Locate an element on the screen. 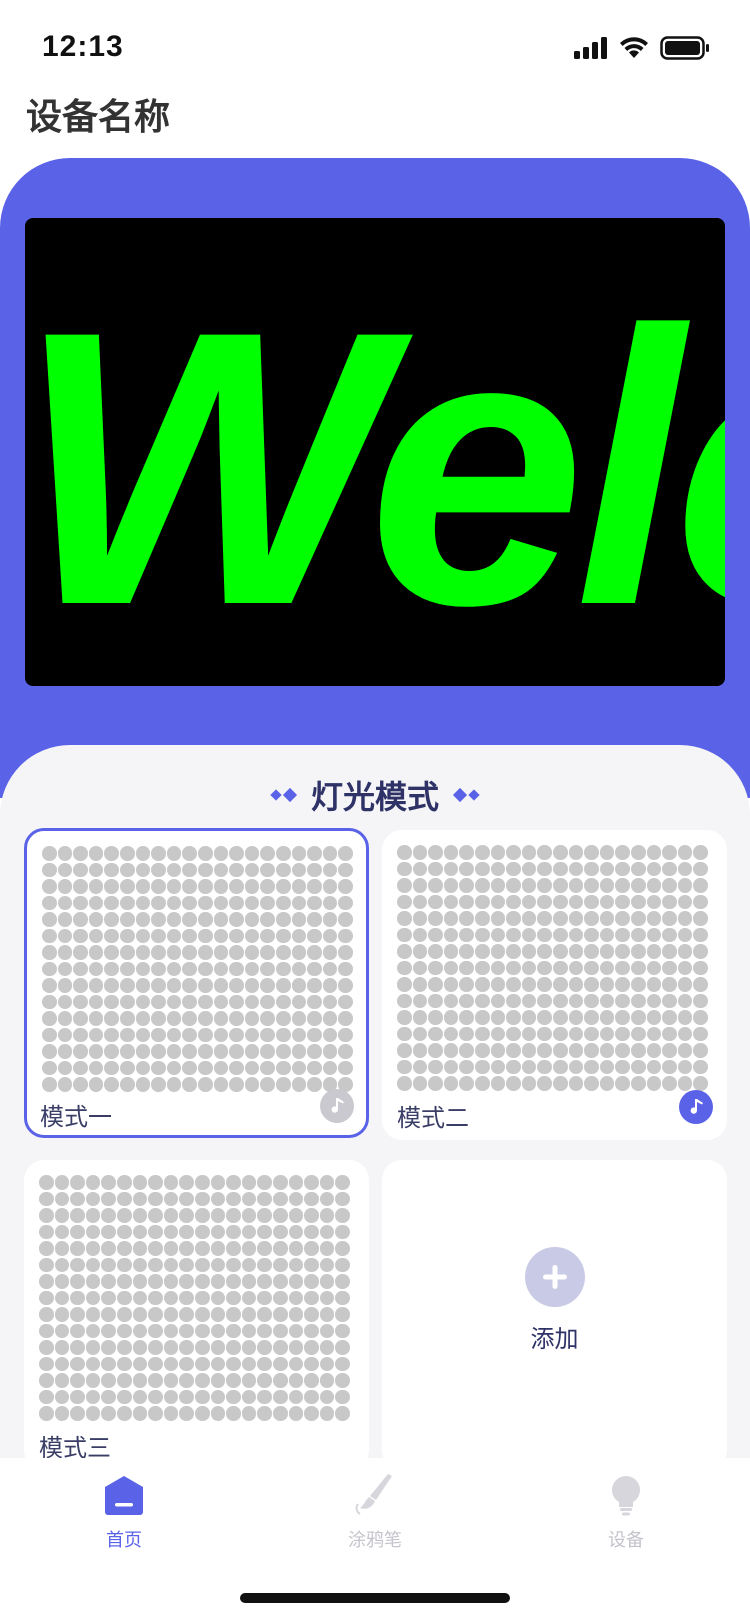  tab-home: 首页 is located at coordinates (124, 1513).